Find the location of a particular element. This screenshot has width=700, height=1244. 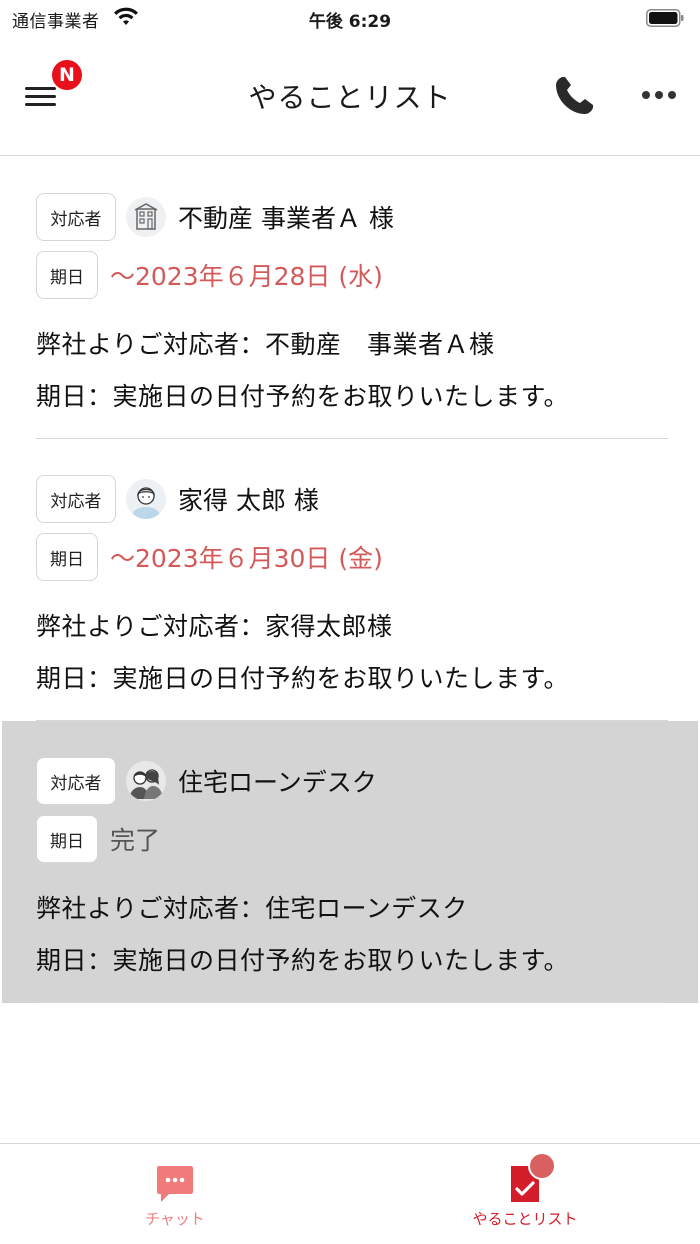

chat-bubble-icon is located at coordinates (175, 1184).